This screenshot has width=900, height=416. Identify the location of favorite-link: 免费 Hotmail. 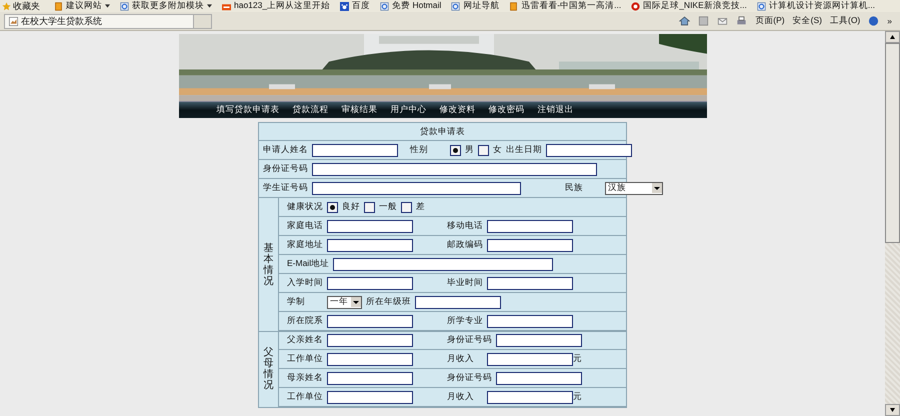
(411, 6).